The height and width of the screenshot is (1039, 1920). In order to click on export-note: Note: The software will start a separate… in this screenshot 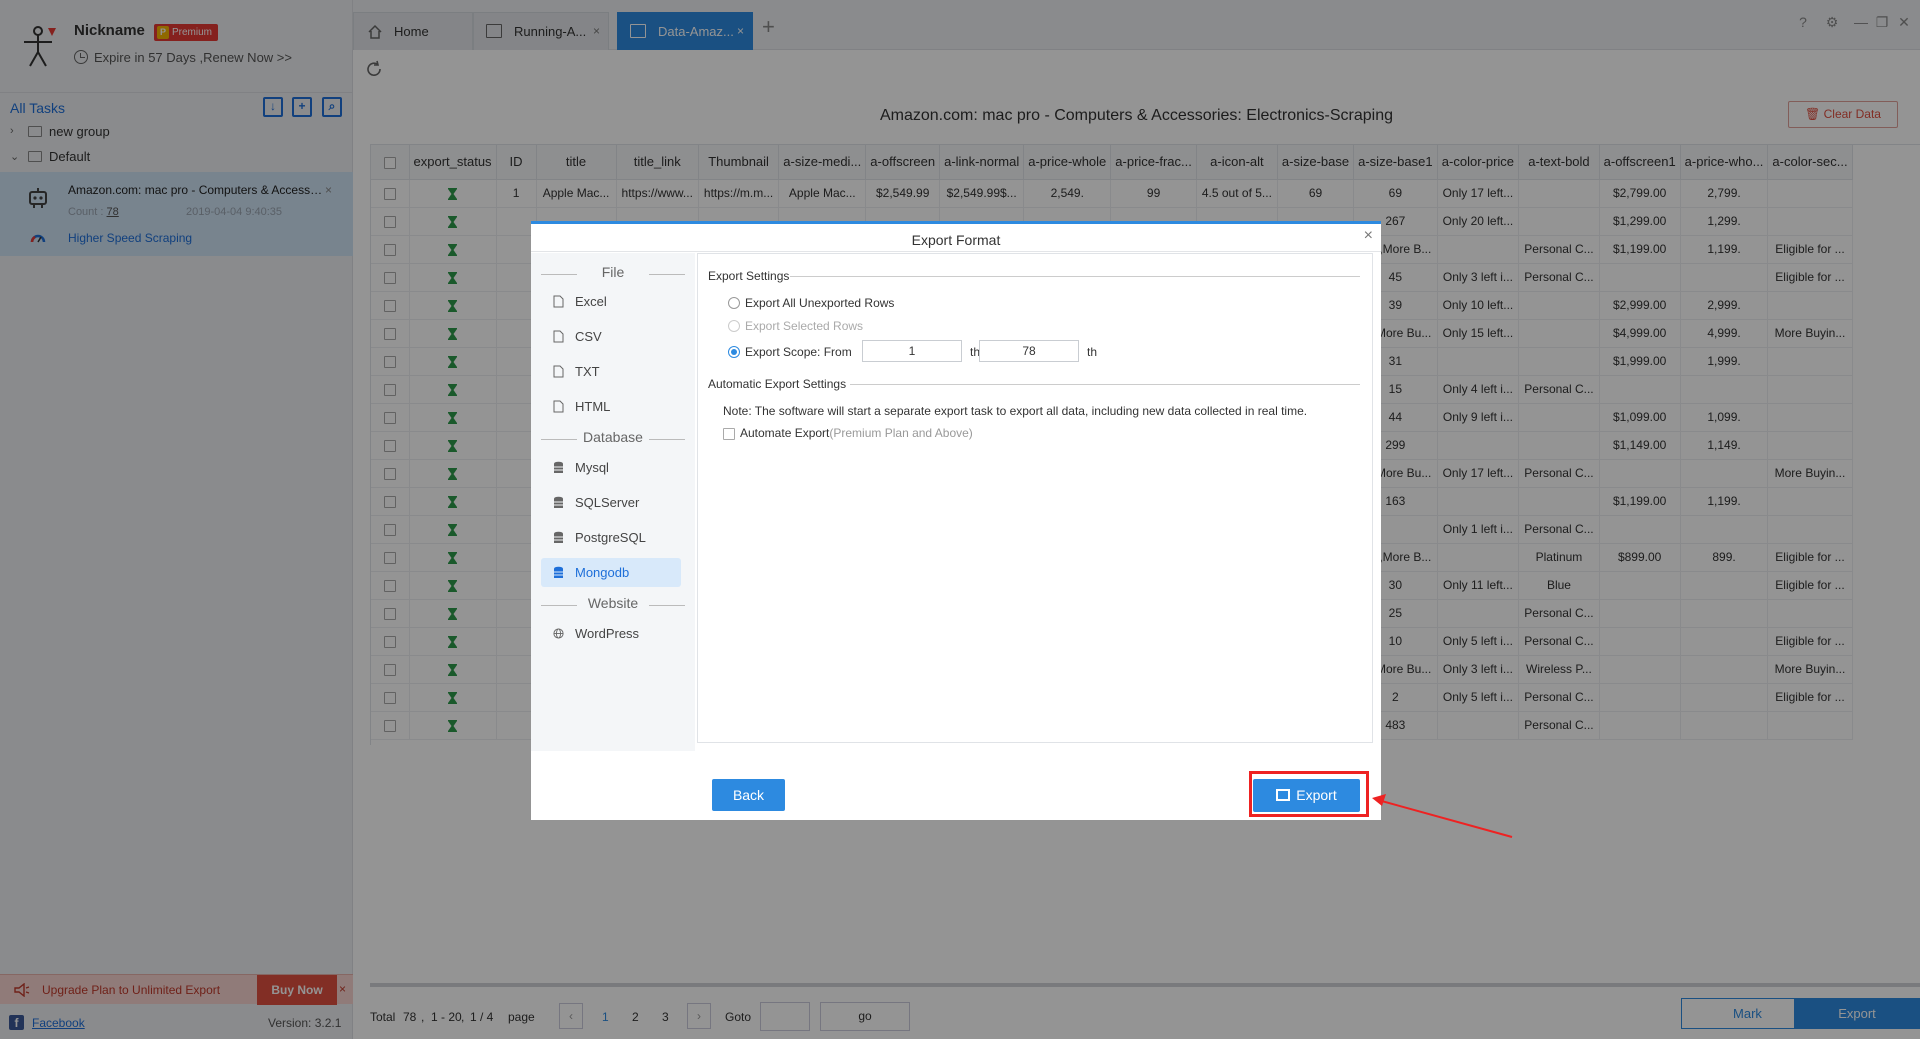, I will do `click(1015, 411)`.